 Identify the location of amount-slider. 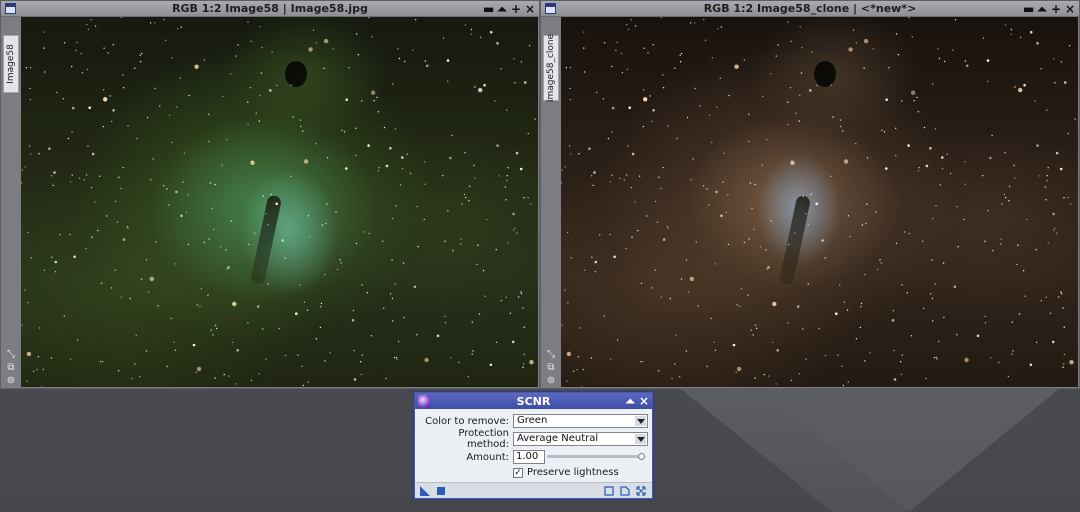
(596, 456).